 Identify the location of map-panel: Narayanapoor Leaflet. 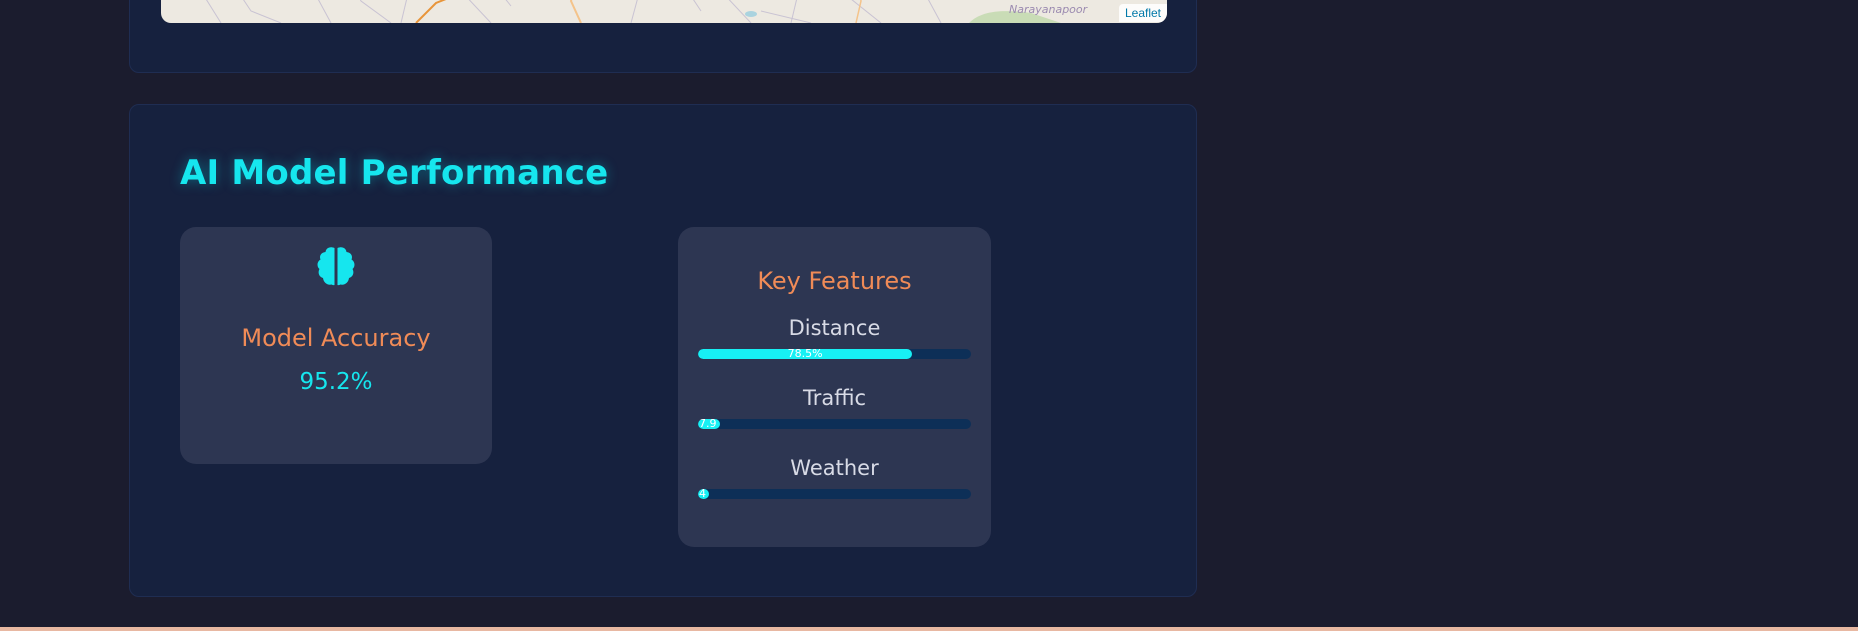
(663, 36).